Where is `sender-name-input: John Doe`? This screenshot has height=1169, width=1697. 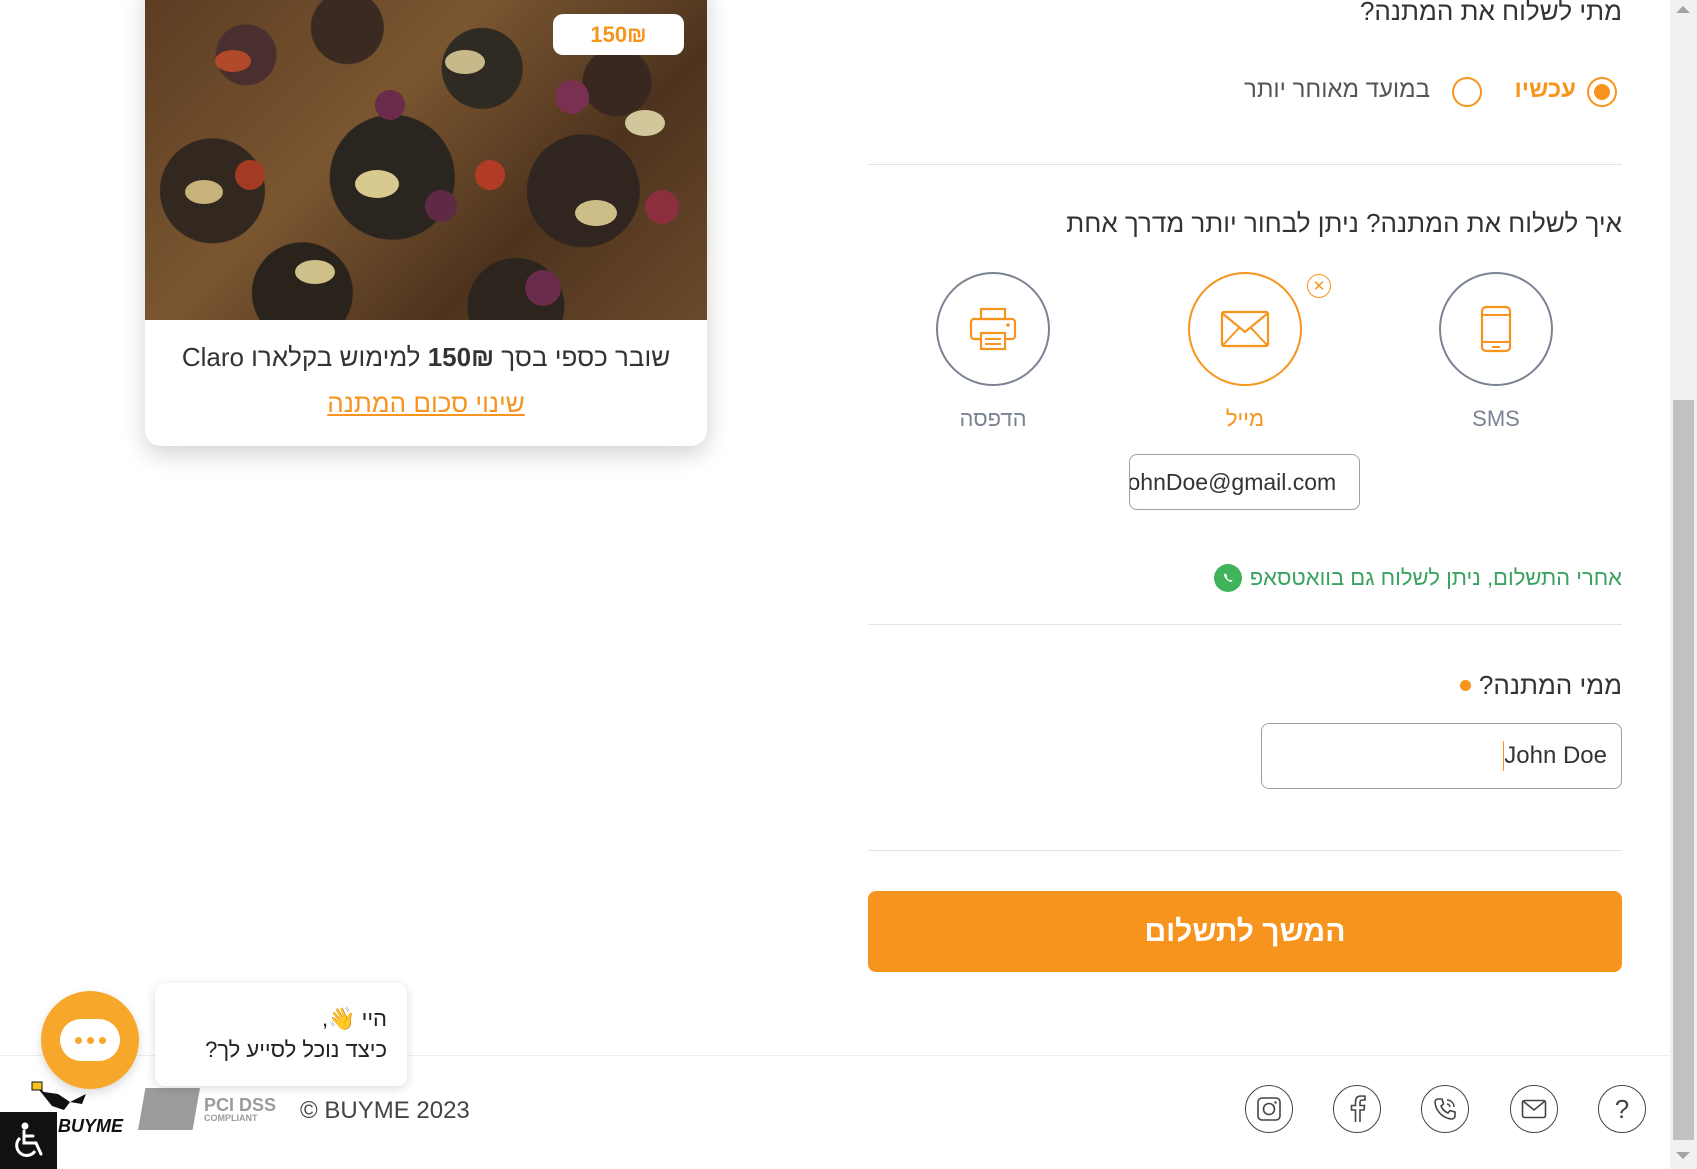
sender-name-input: John Doe is located at coordinates (1441, 756).